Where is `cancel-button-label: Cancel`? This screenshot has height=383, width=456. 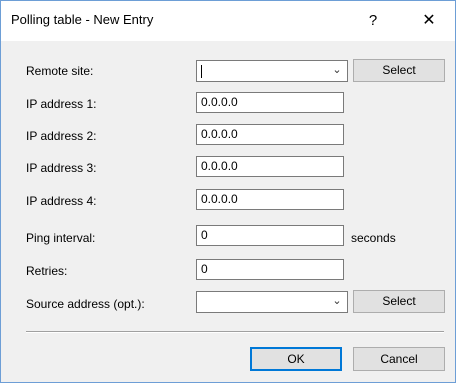 cancel-button-label: Cancel is located at coordinates (399, 359).